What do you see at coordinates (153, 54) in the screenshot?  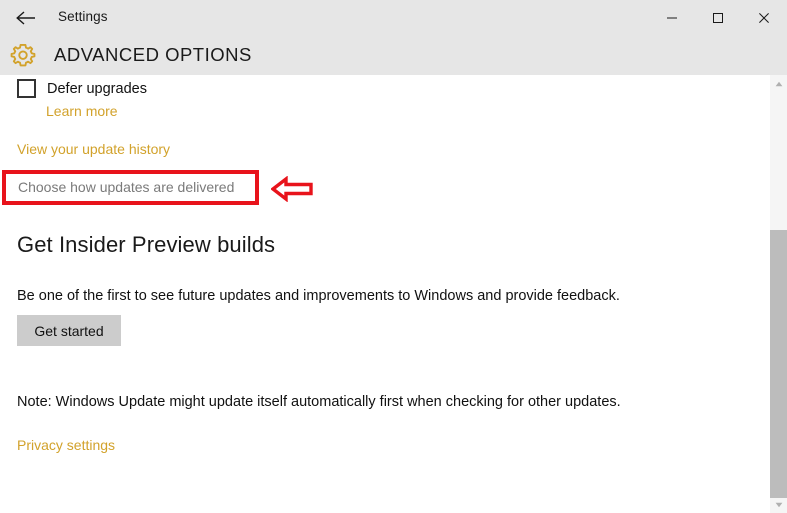 I see `page-title: ADVANCED OPTIONS` at bounding box center [153, 54].